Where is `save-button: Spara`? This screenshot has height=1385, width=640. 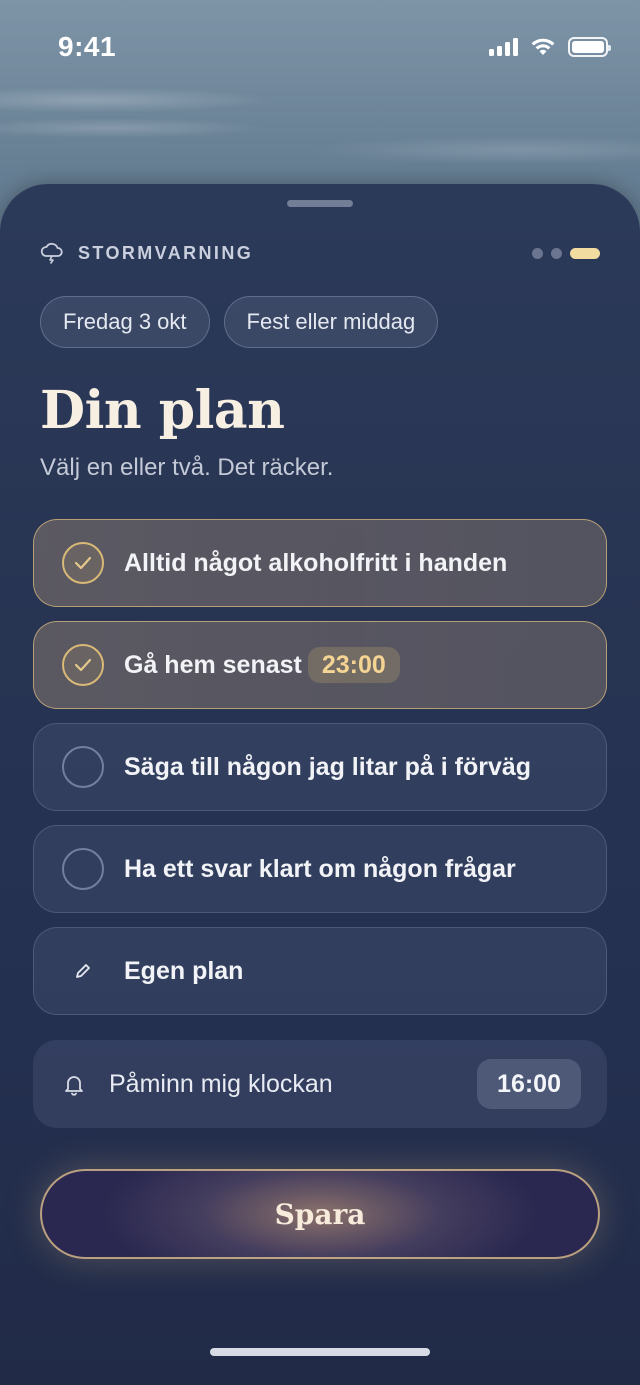
save-button: Spara is located at coordinates (320, 1214).